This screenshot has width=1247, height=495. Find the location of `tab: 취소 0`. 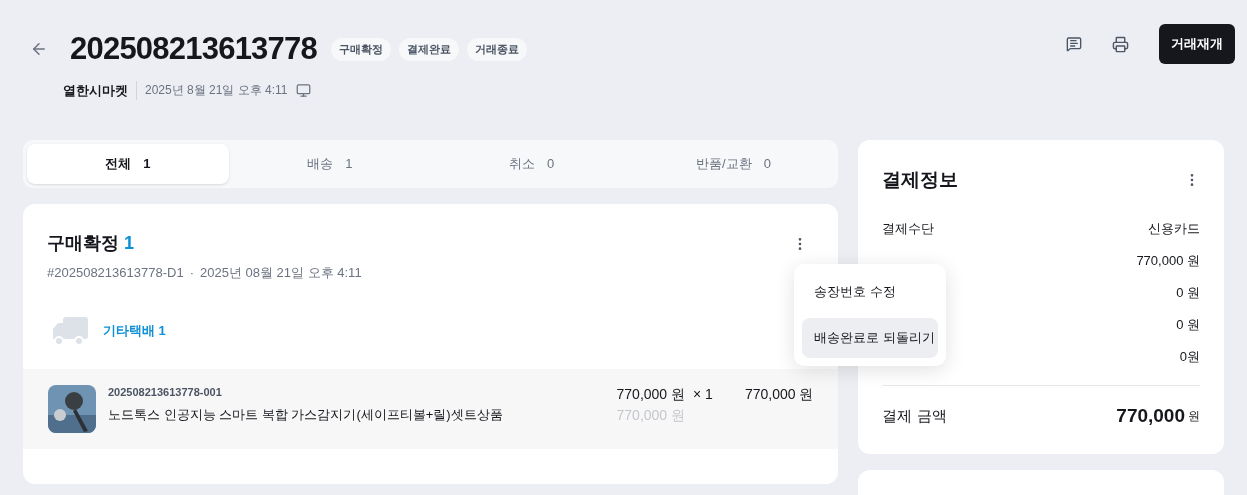

tab: 취소 0 is located at coordinates (531, 164).